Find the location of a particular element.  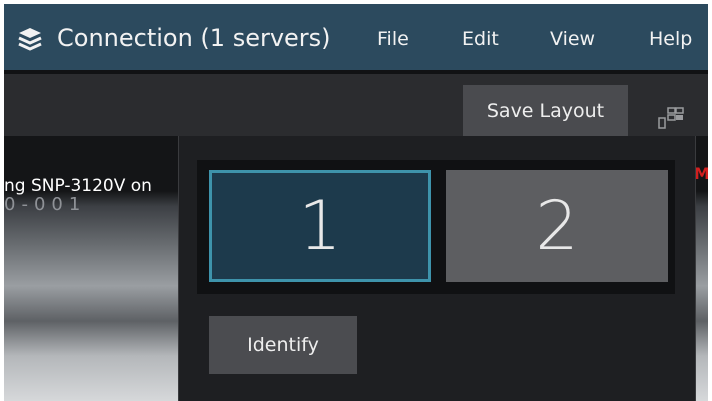

monitor-layout-icon is located at coordinates (671, 118).